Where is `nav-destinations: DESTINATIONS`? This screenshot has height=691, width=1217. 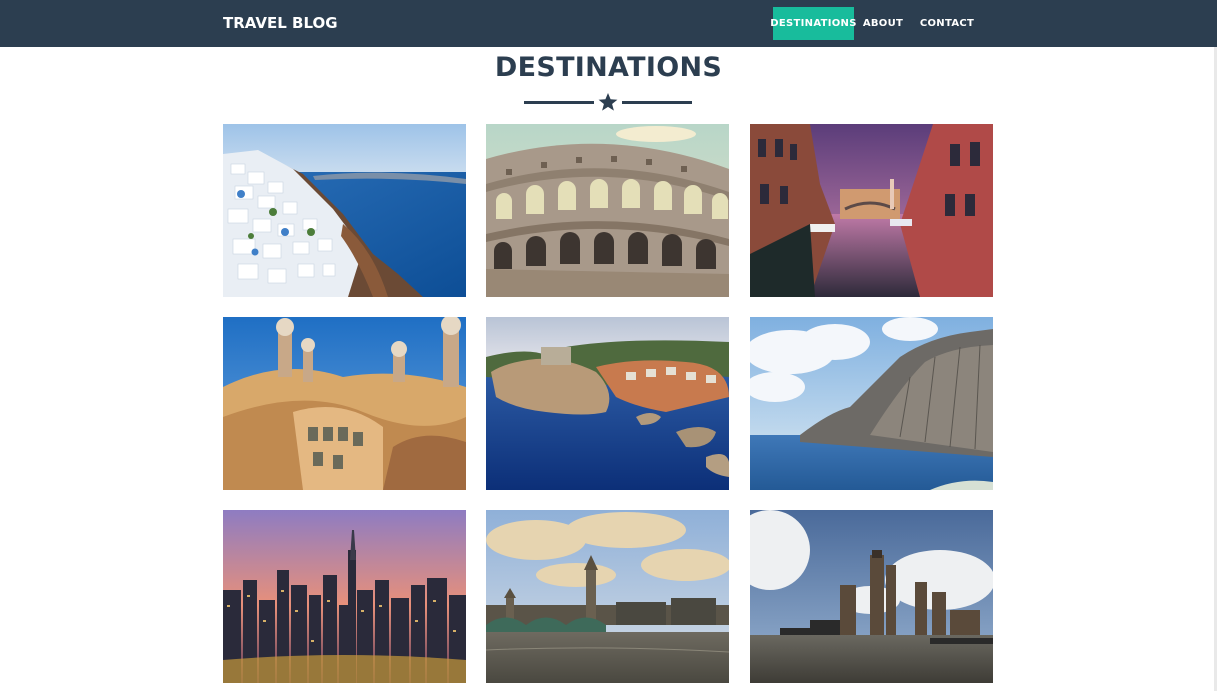 nav-destinations: DESTINATIONS is located at coordinates (813, 23).